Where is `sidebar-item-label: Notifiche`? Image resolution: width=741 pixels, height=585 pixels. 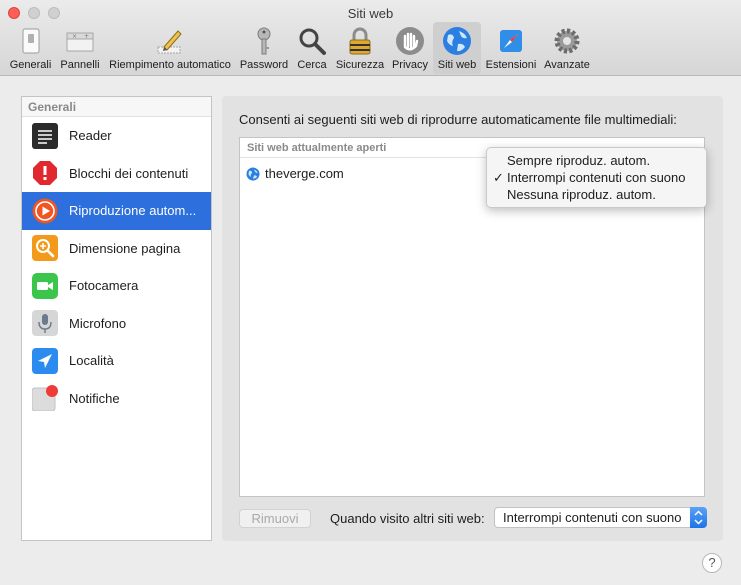
sidebar-item-label: Notifiche is located at coordinates (94, 398).